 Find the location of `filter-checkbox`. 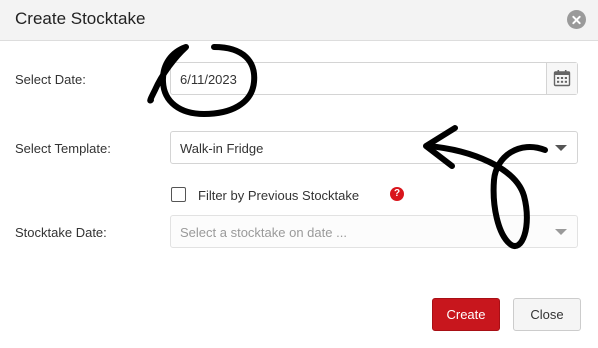

filter-checkbox is located at coordinates (178, 194).